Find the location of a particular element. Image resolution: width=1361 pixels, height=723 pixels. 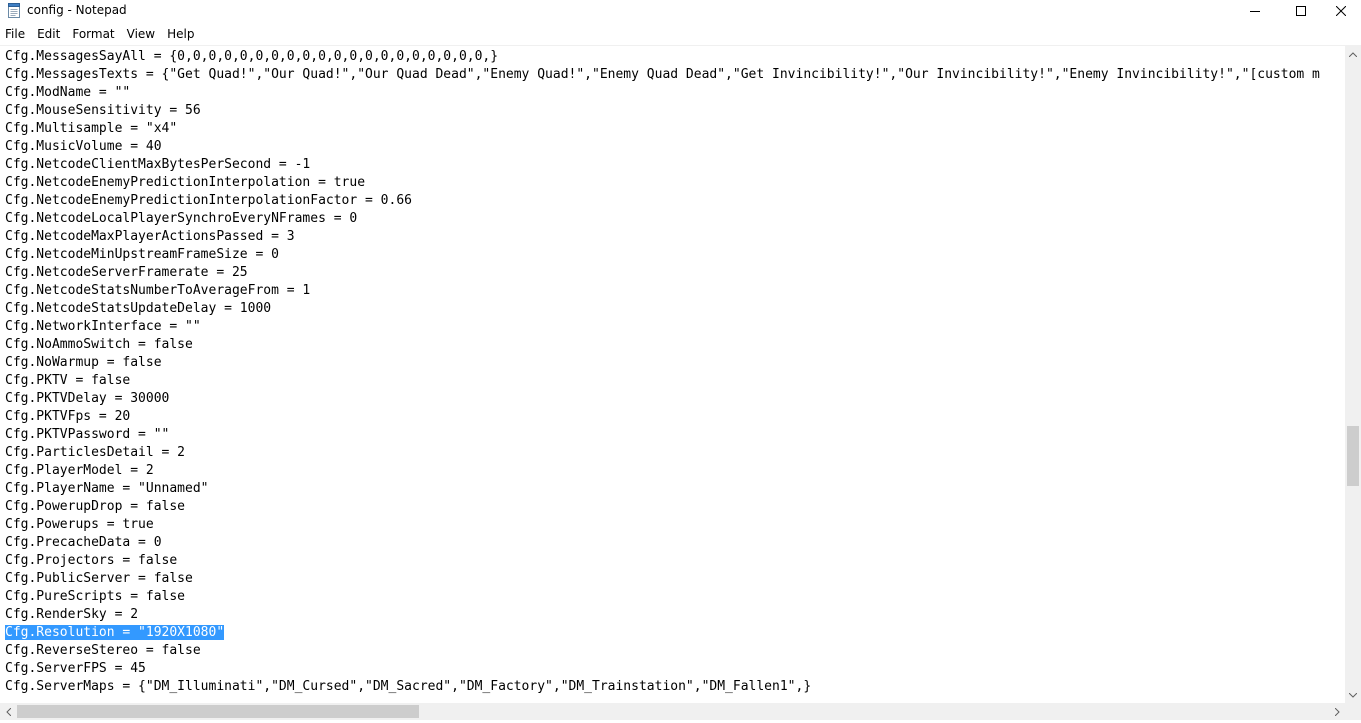

minimize-button is located at coordinates (1255, 11).